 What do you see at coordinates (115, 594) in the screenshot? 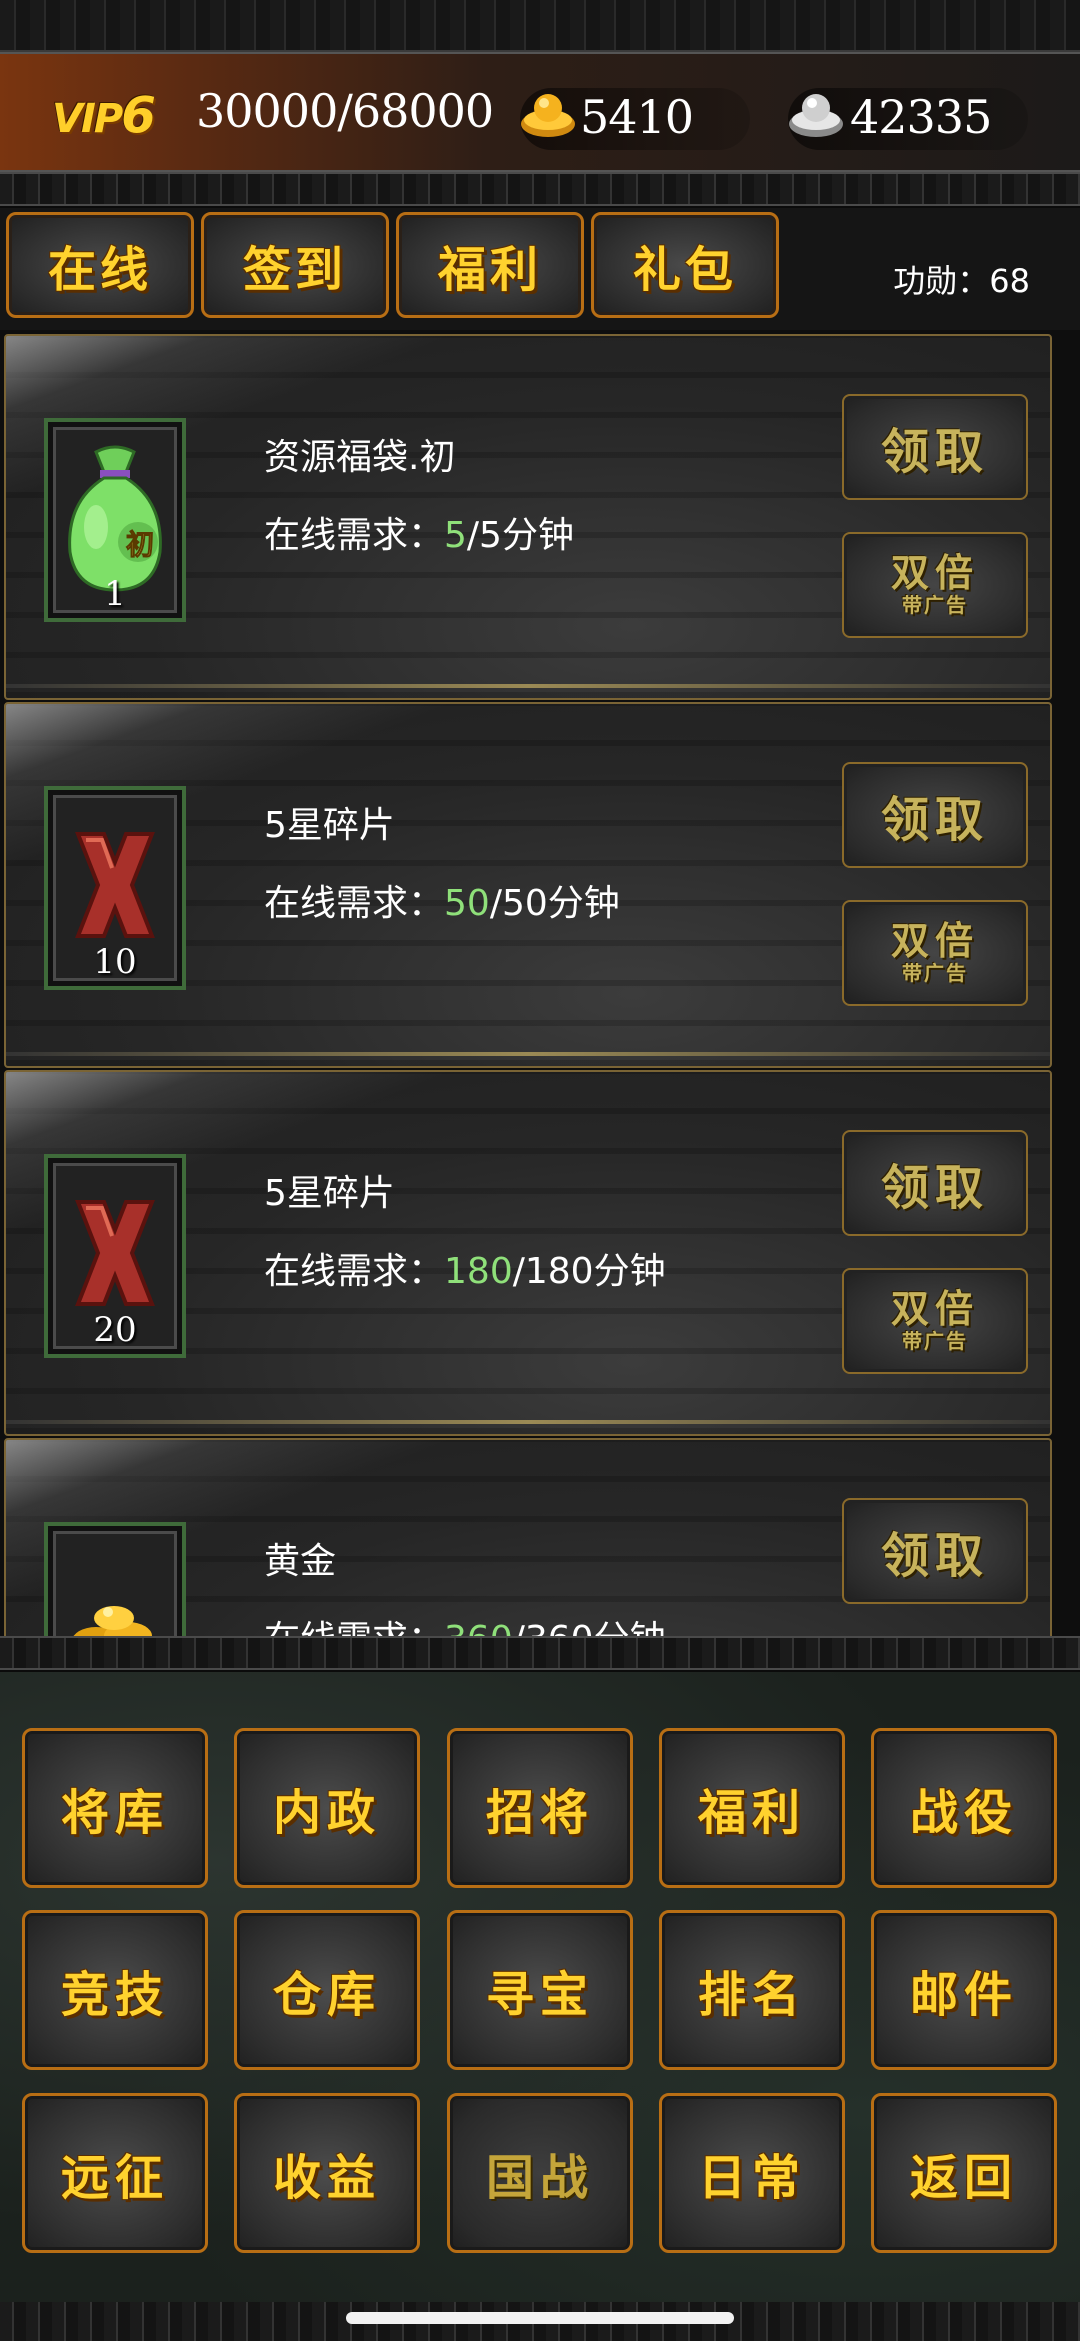
I see `item-count: 1` at bounding box center [115, 594].